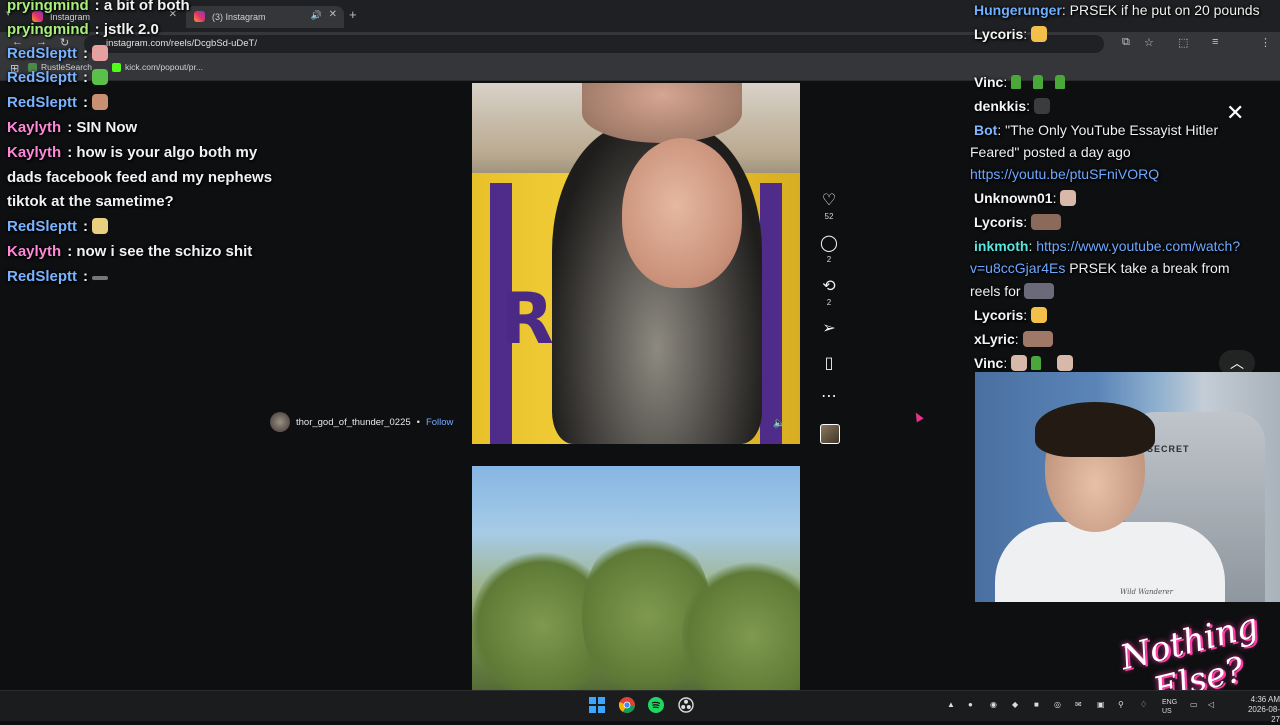 Image resolution: width=1280 pixels, height=725 pixels. What do you see at coordinates (1017, 268) in the screenshot?
I see `chat-link: v=u8ccGjar4Es` at bounding box center [1017, 268].